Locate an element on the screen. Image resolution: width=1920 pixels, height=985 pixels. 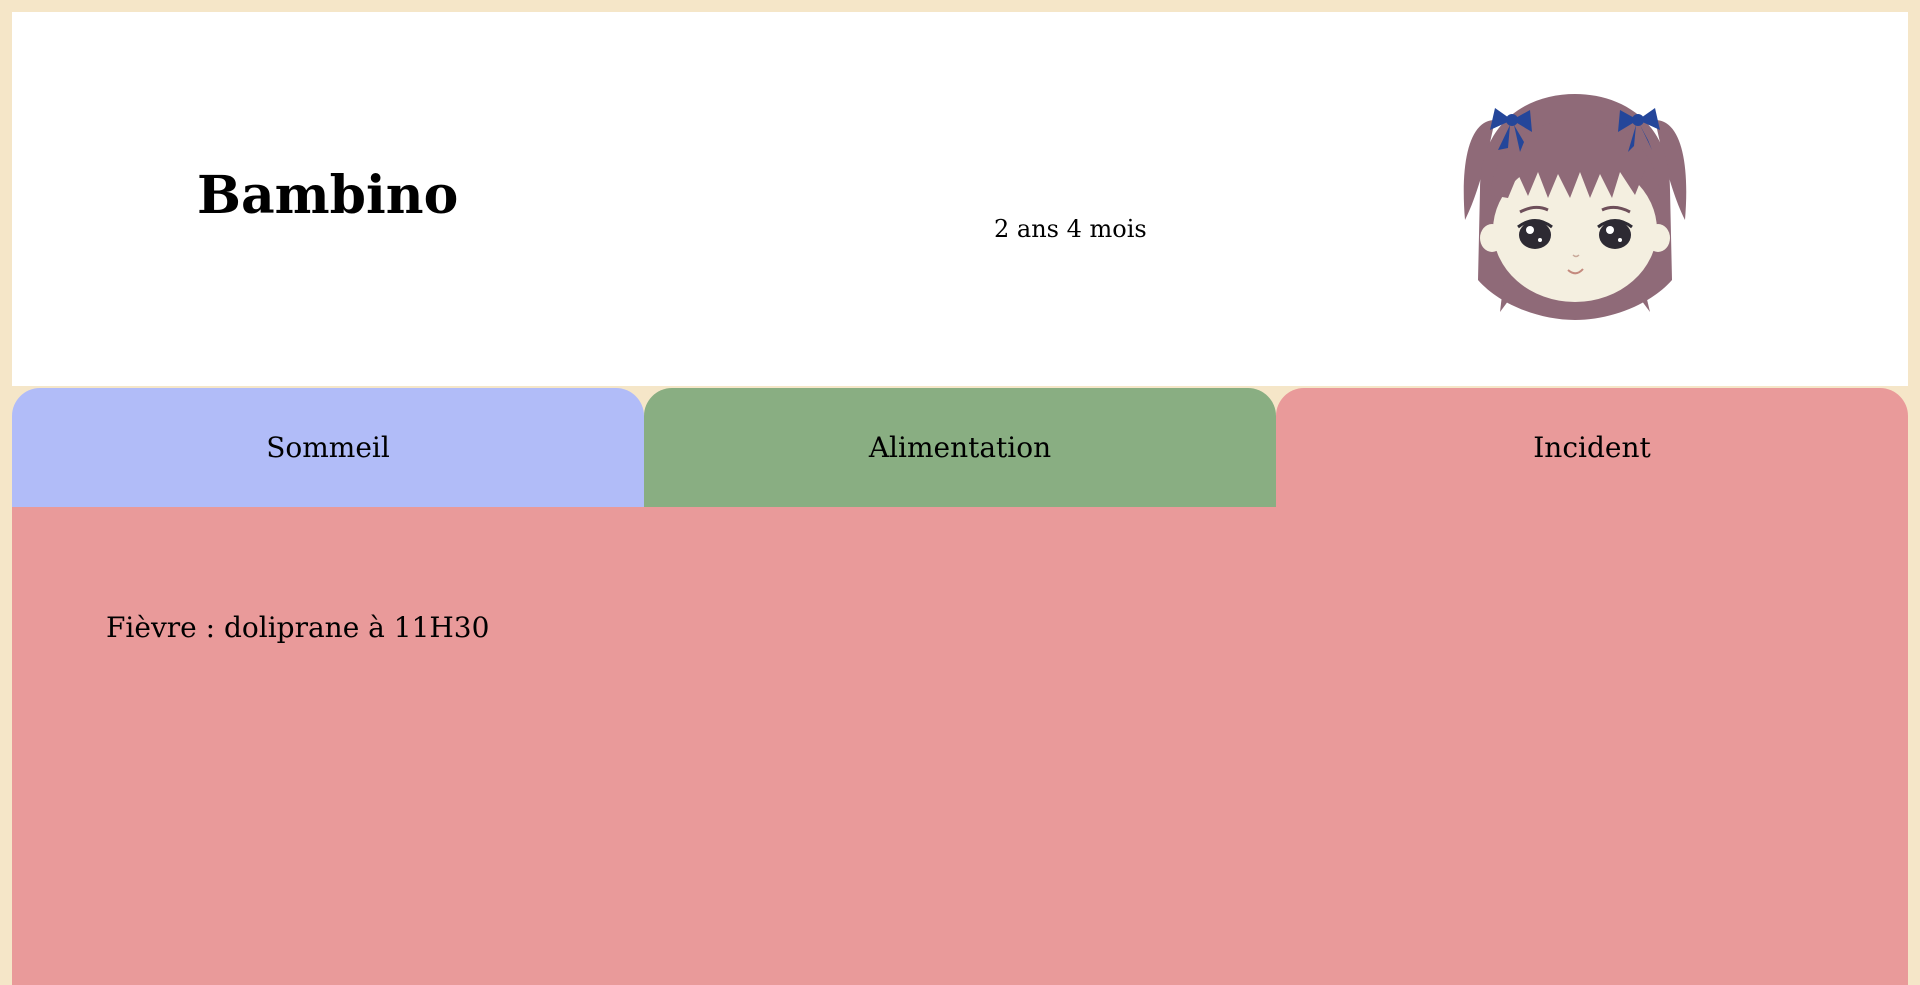
tab-sleep: Sommeil is located at coordinates (328, 447).